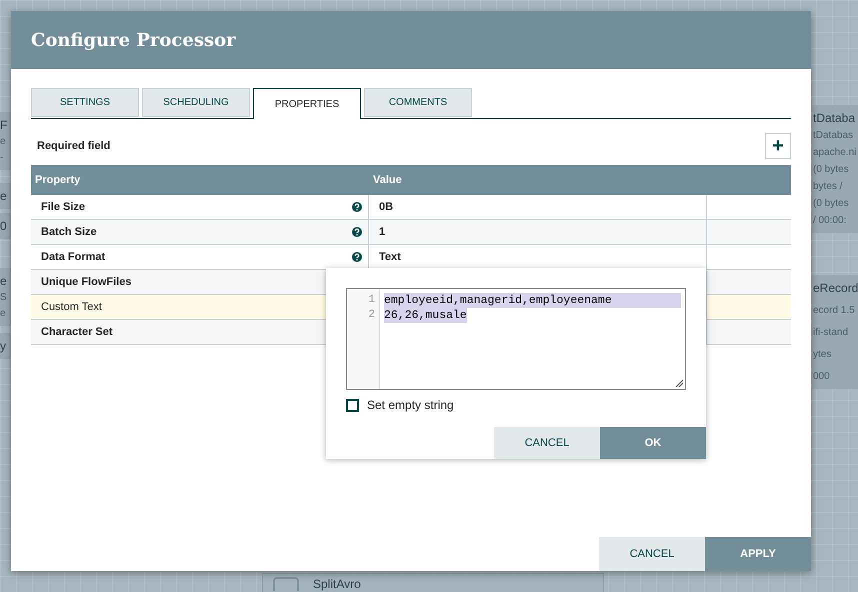  What do you see at coordinates (69, 232) in the screenshot?
I see `property-name: Batch Size` at bounding box center [69, 232].